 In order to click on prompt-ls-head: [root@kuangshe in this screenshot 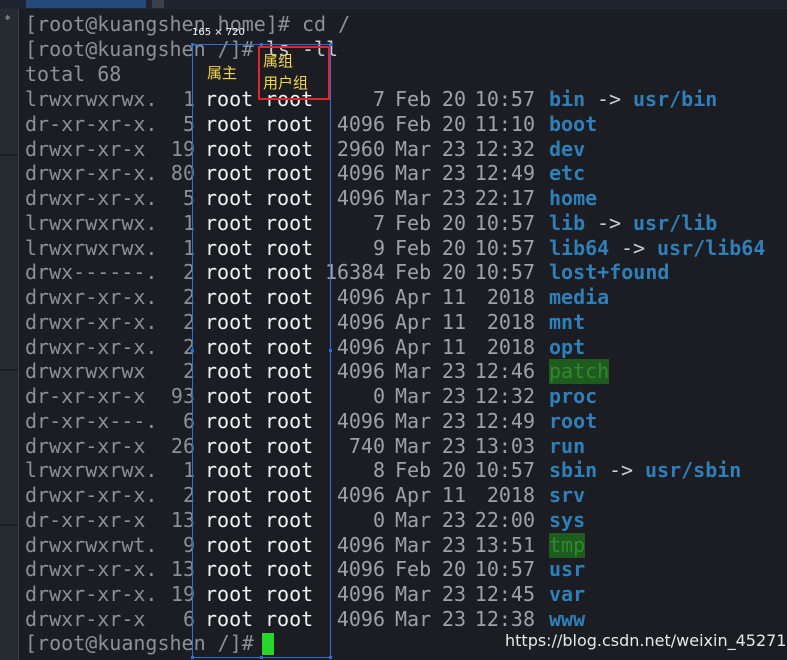, I will do `click(109, 49)`.